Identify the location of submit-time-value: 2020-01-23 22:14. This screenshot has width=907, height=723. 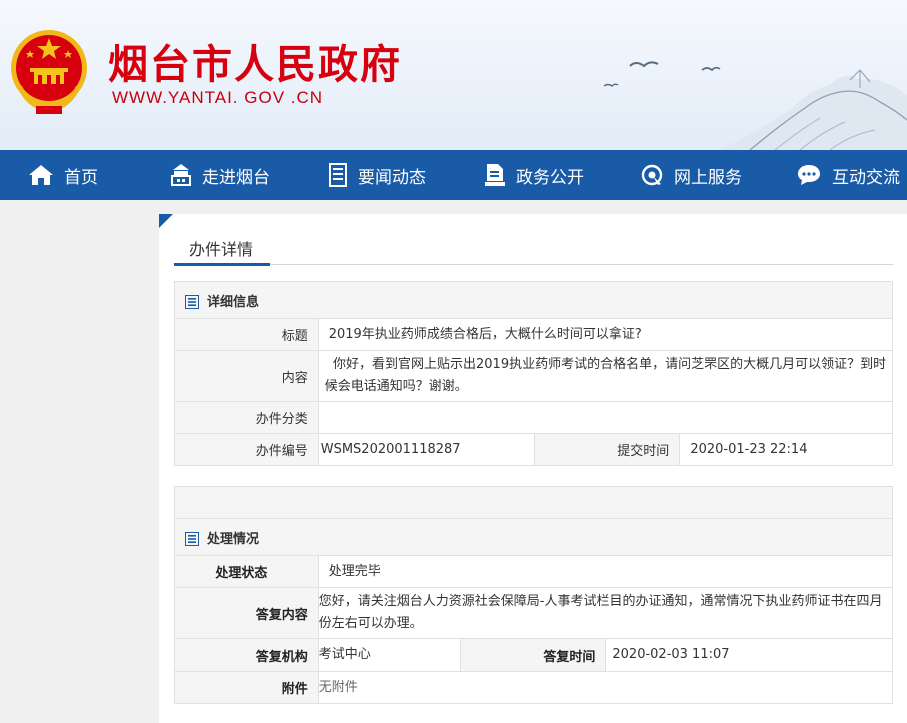
(786, 449).